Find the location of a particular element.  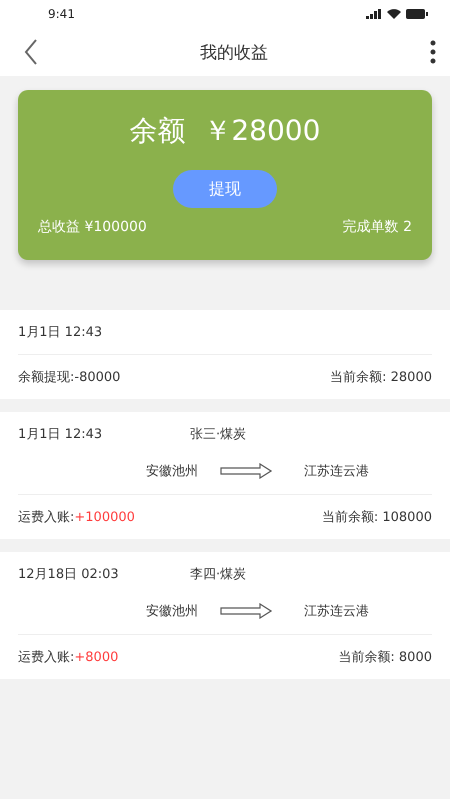

status-time: 9:41 is located at coordinates (61, 14).